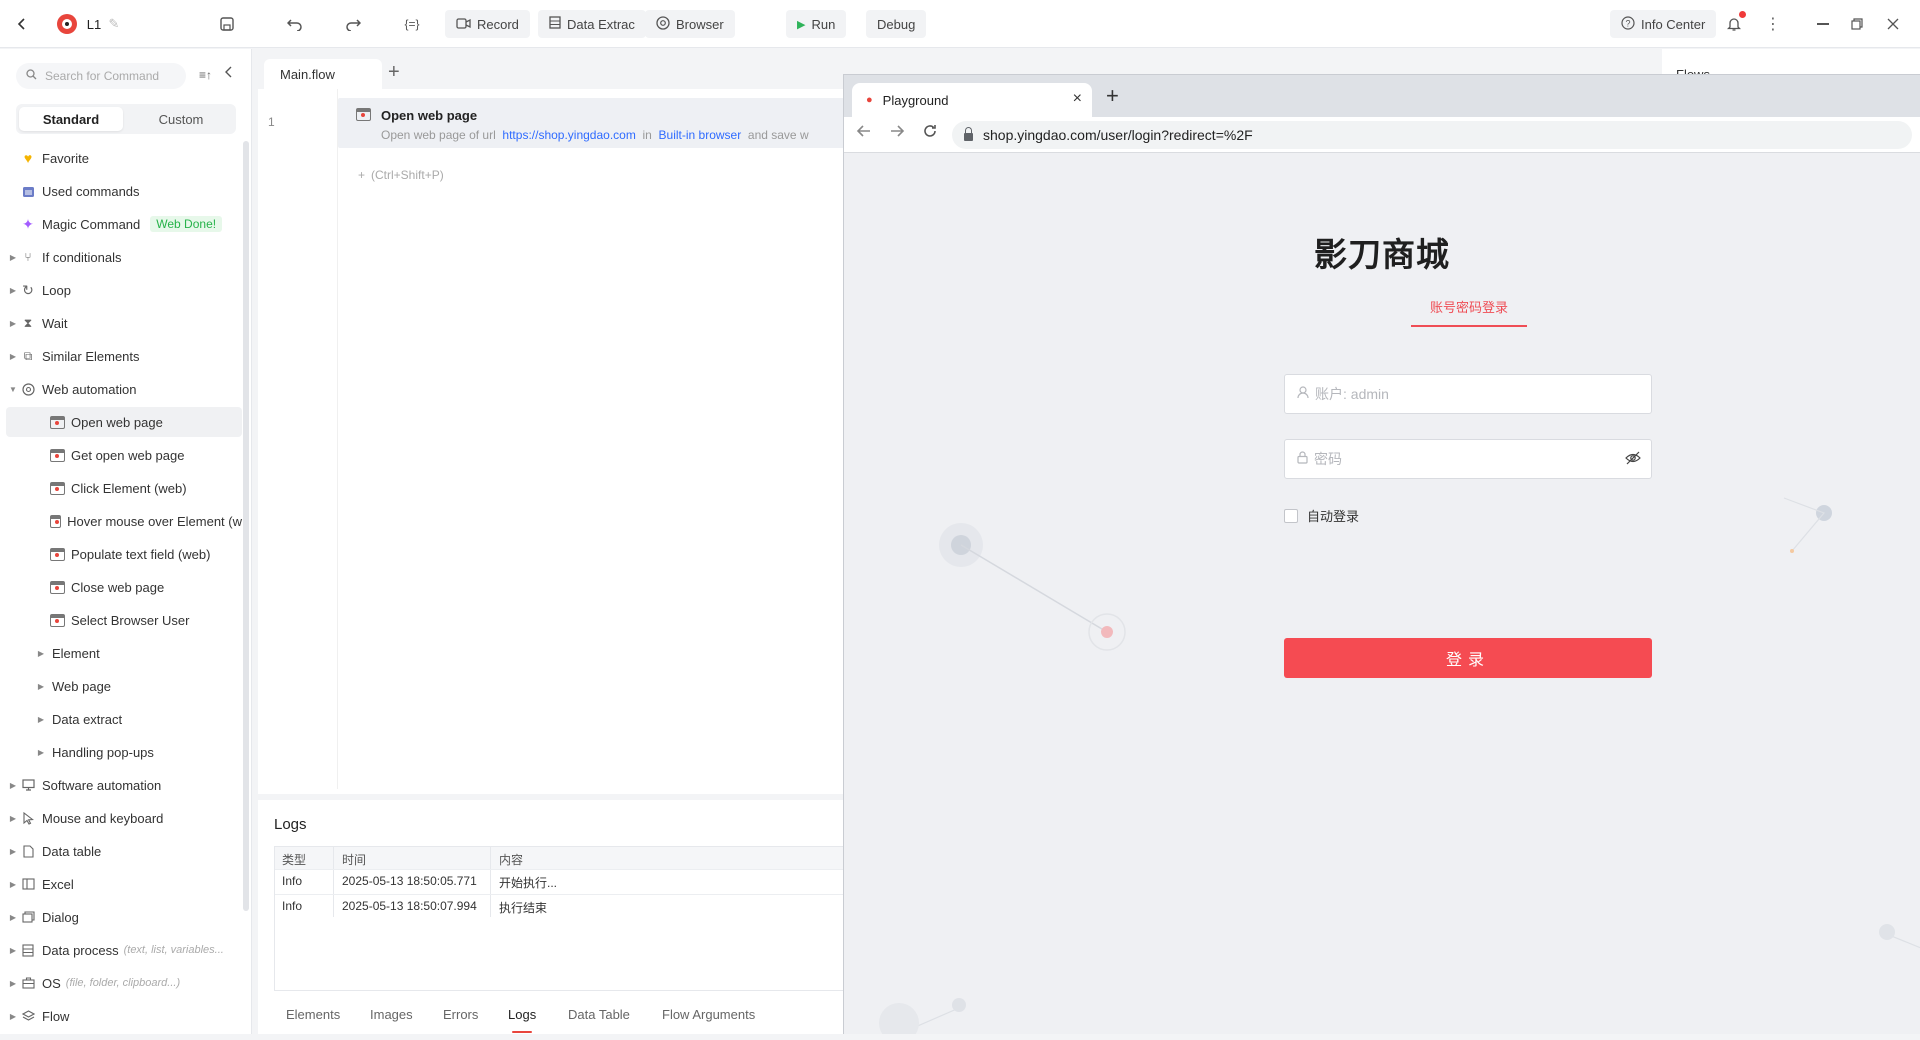  I want to click on add-tab-icon: +, so click(394, 72).